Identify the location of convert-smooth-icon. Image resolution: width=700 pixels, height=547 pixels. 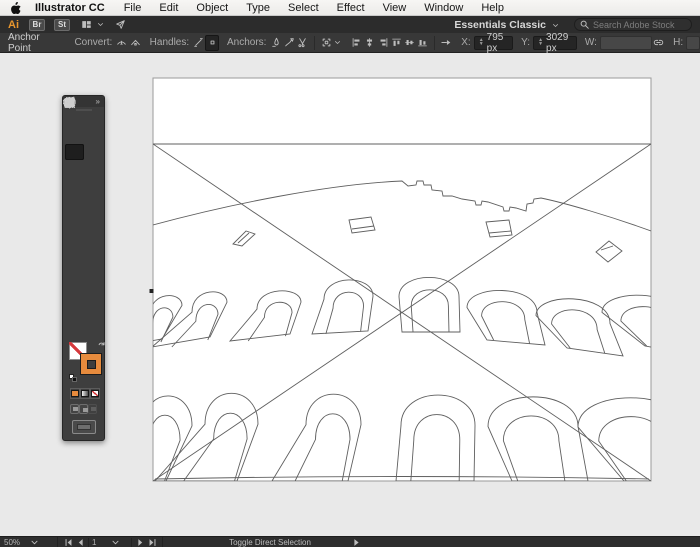
(121, 43).